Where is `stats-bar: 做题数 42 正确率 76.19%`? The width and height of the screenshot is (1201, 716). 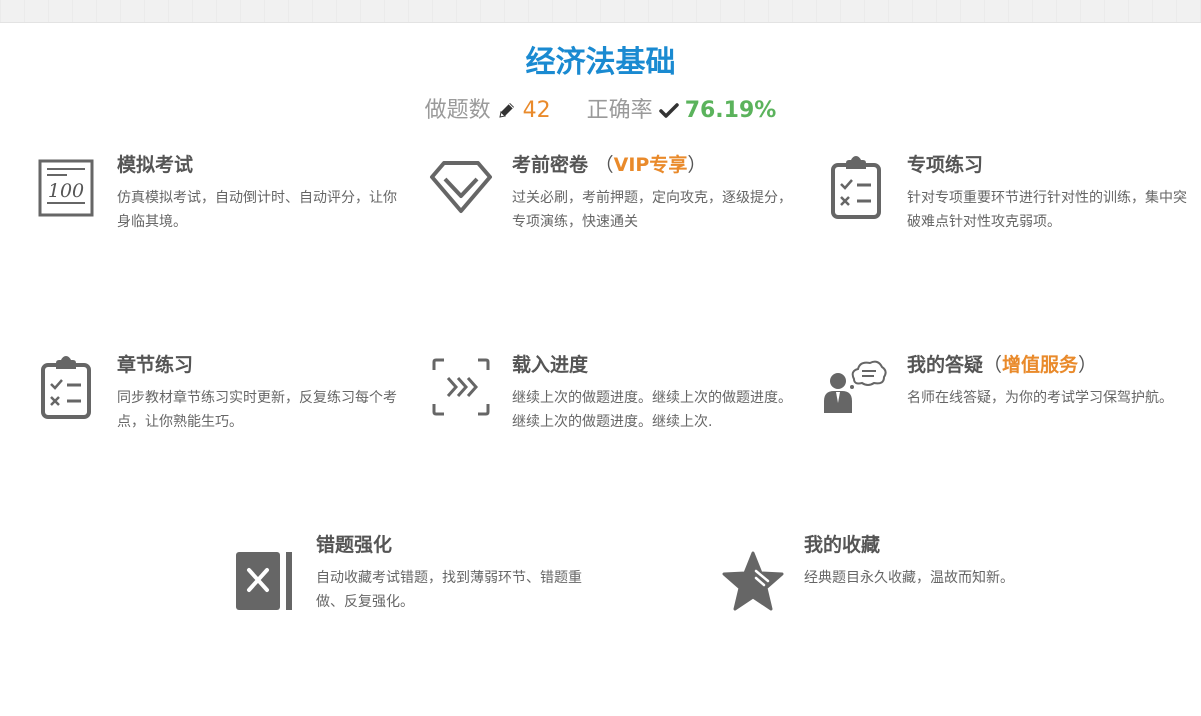
stats-bar: 做题数 42 正确率 76.19% is located at coordinates (600, 112).